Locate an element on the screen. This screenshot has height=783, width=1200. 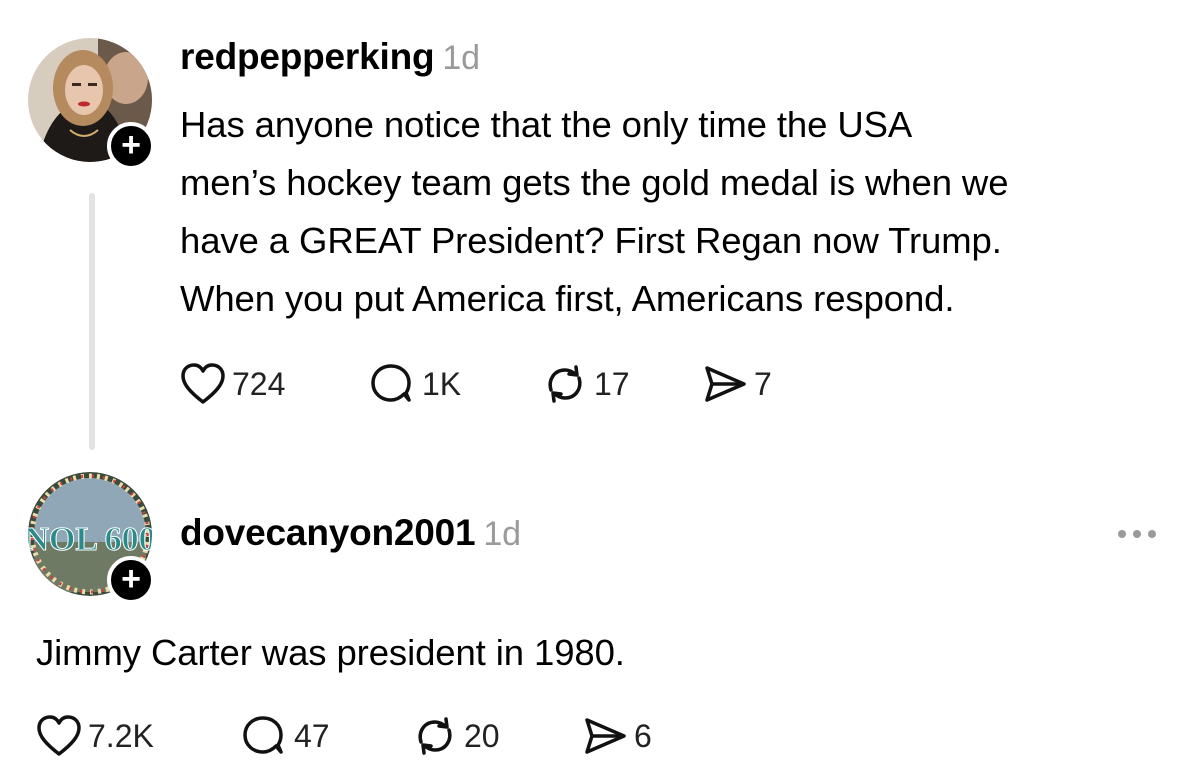
like-count: 724 is located at coordinates (259, 383).